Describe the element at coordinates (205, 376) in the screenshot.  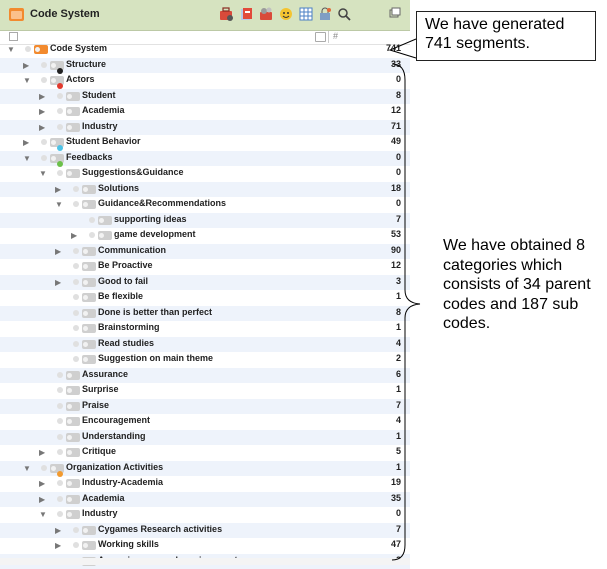
I see `tree-row: Assurance6` at that location.